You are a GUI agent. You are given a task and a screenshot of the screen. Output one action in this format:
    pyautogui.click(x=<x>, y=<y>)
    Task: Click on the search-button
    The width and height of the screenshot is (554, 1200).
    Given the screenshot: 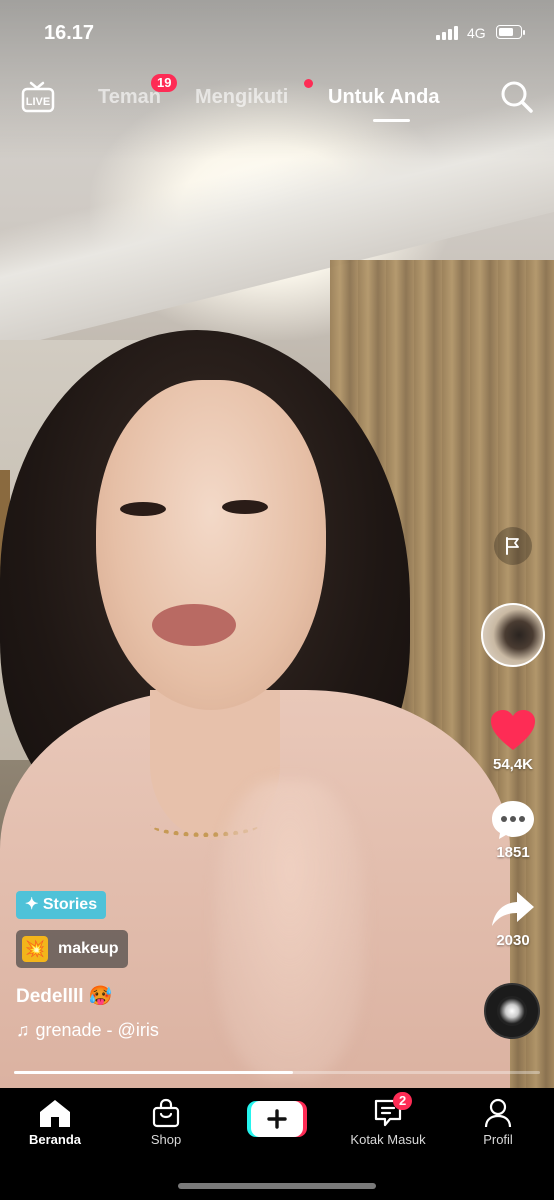 What is the action you would take?
    pyautogui.click(x=517, y=97)
    